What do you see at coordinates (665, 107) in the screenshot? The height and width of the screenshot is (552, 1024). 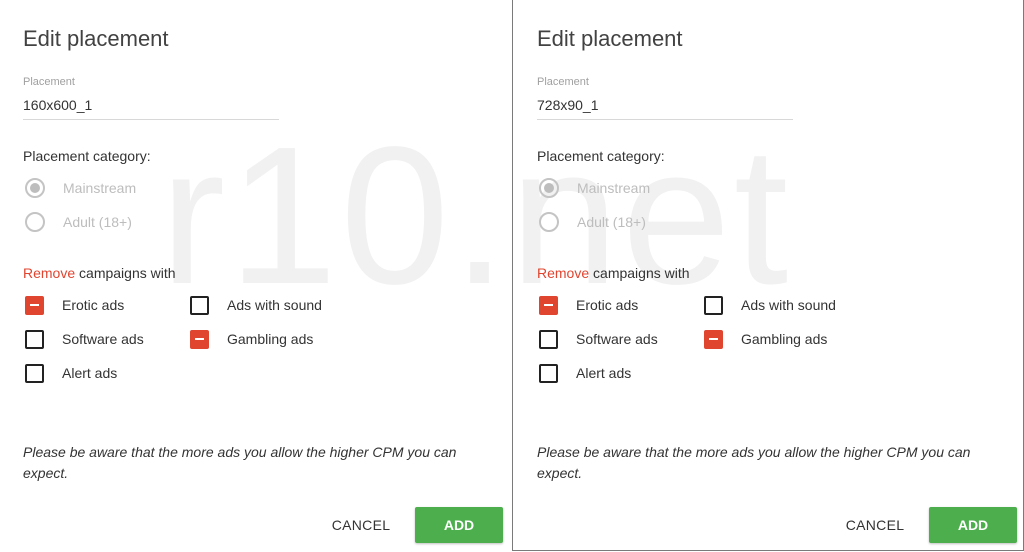 I see `placement-input: 728x90_1` at bounding box center [665, 107].